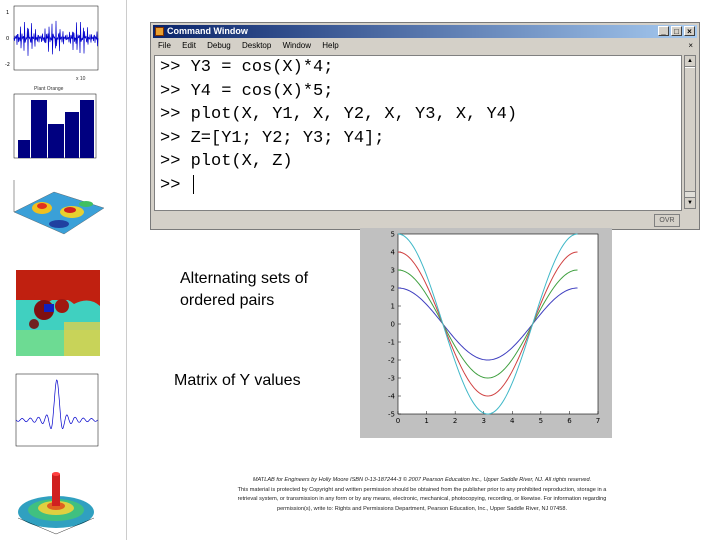 The height and width of the screenshot is (540, 720). Describe the element at coordinates (426, 421) in the screenshot. I see `x-tick-label: 1` at that location.